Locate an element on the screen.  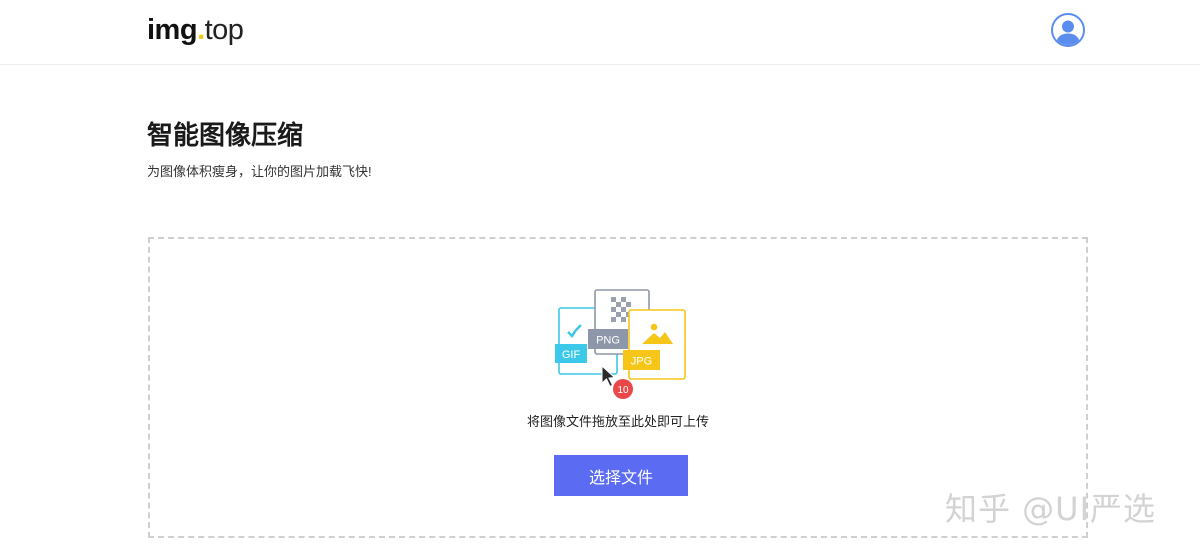
page-title: 智能图像压缩 is located at coordinates (225, 135).